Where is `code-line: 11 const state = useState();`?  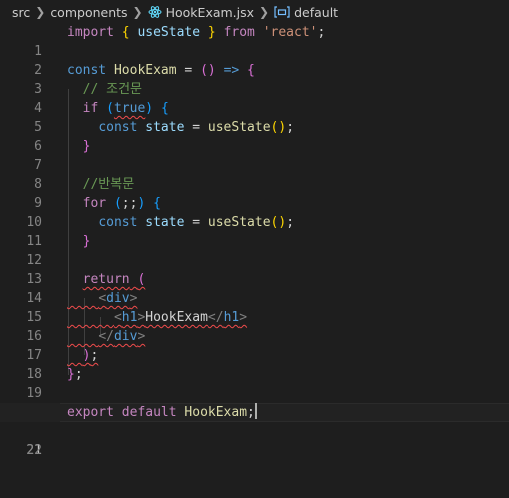
code-line: 11 const state = useState(); is located at coordinates (254, 231).